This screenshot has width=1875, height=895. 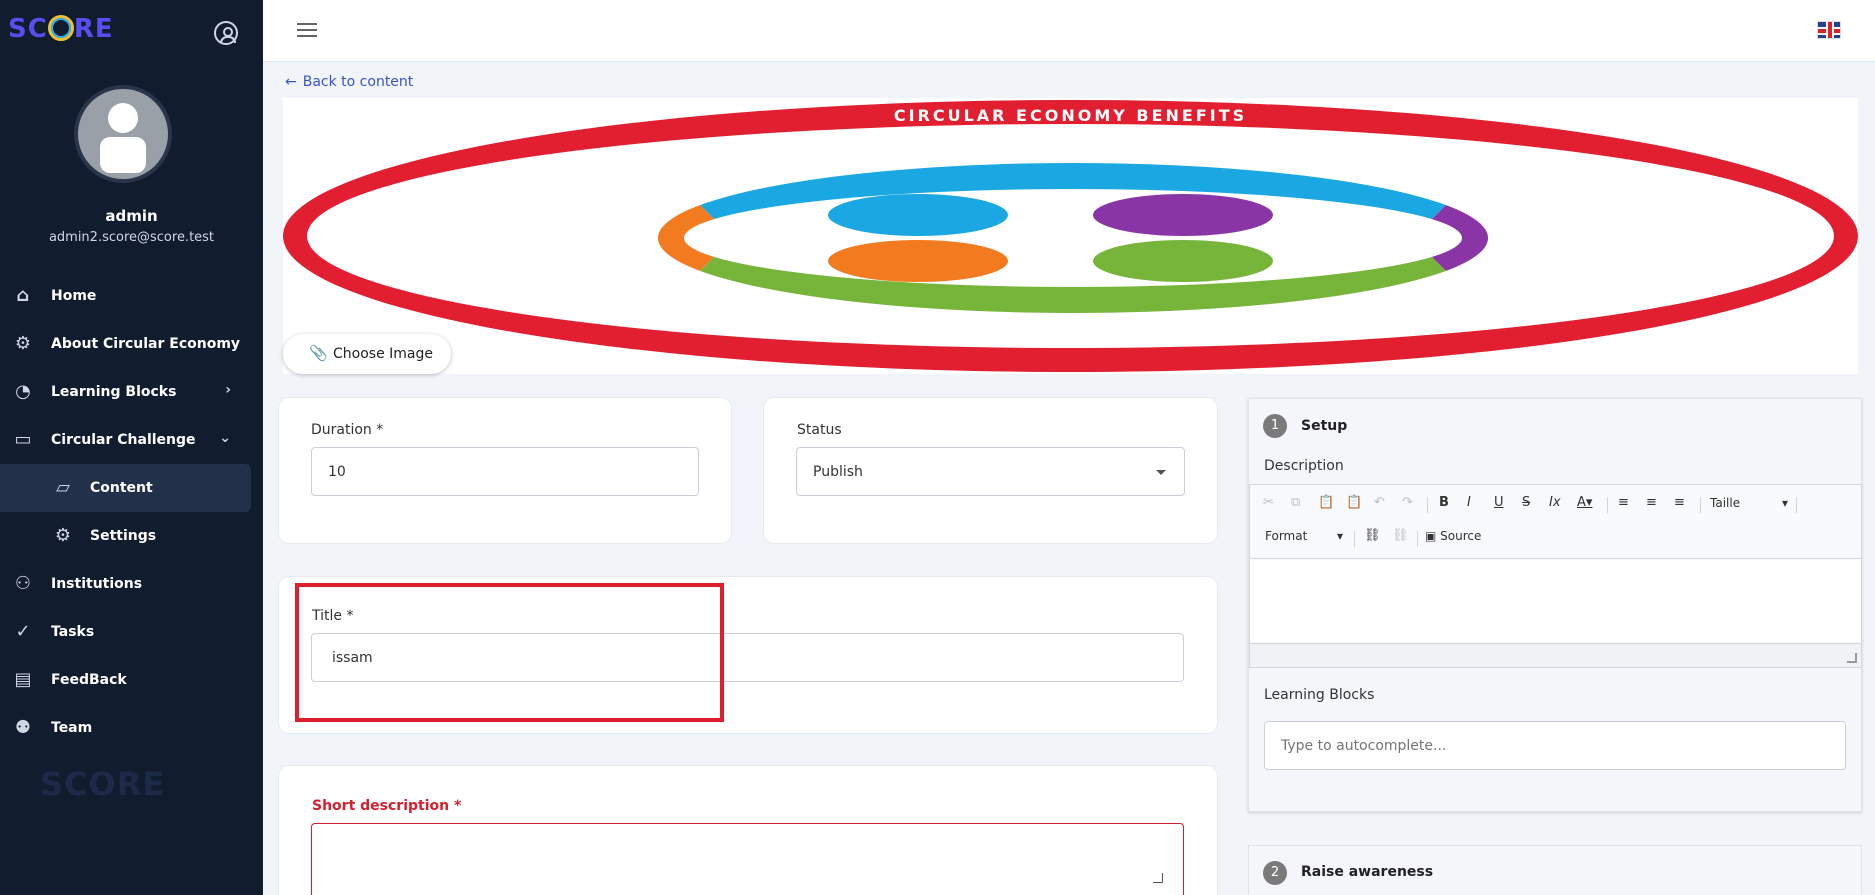 I want to click on remanufacture-disc, so click(x=1183, y=261).